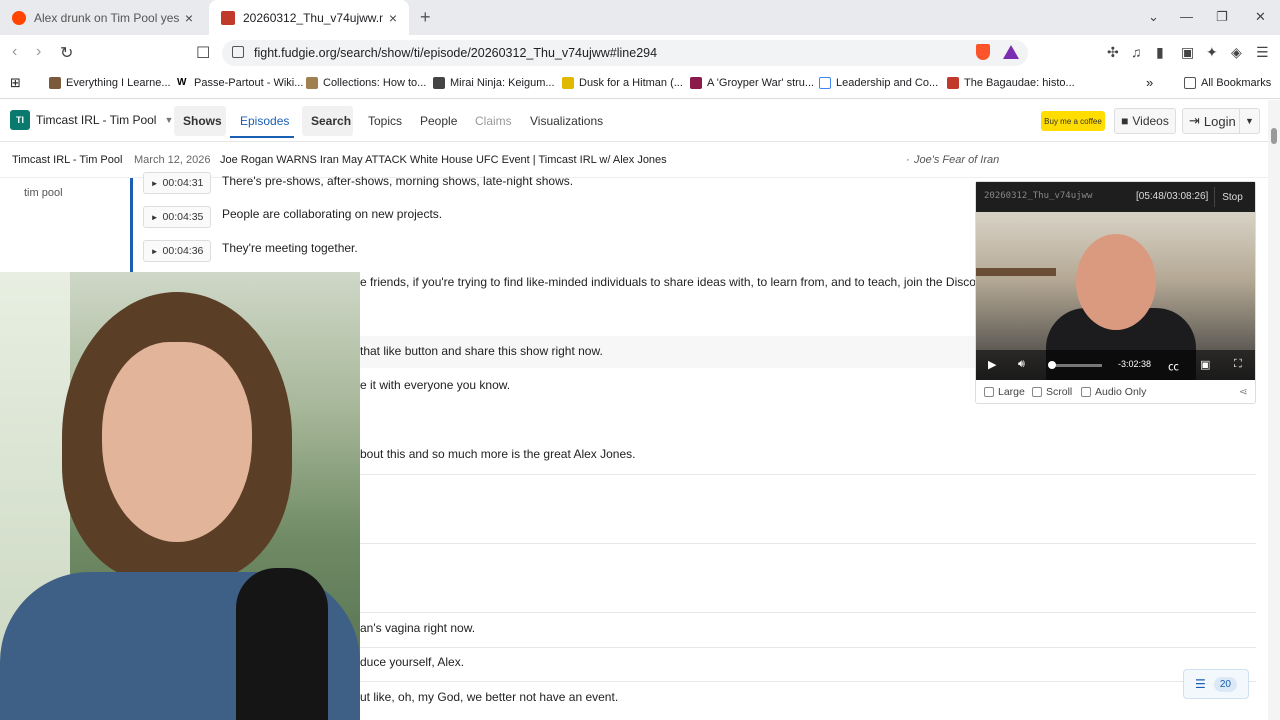  What do you see at coordinates (102, 17) in the screenshot?
I see `tab-reddit: Alex drunk on Tim Pool yesterday : r/ ×` at bounding box center [102, 17].